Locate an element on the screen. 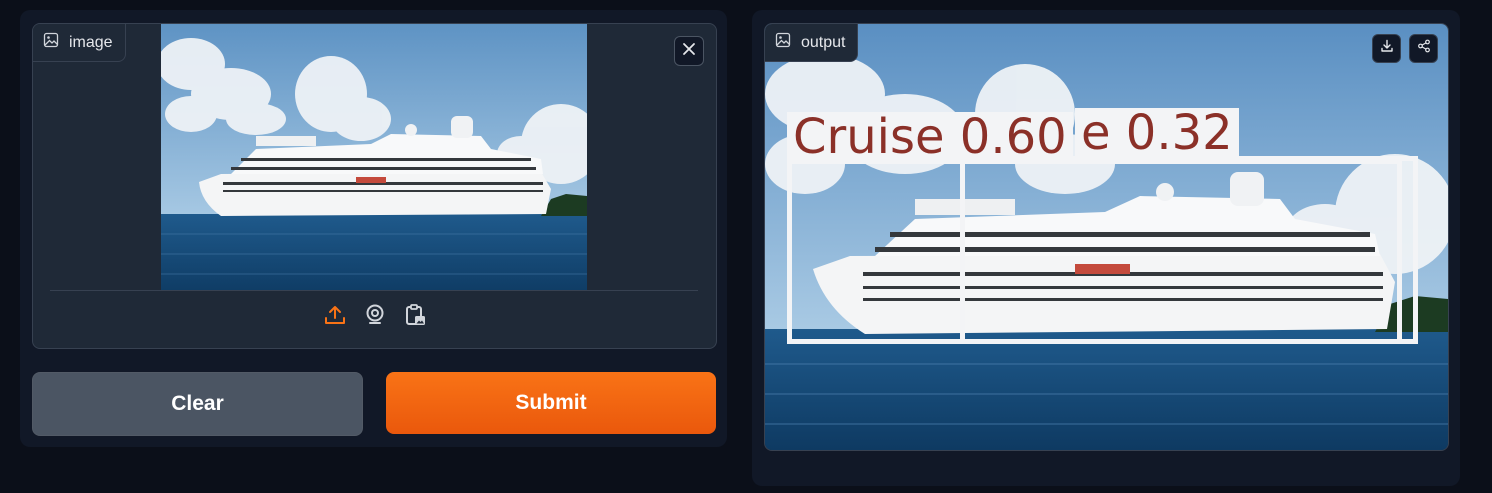 This screenshot has height=493, width=1492. output-label-text: output is located at coordinates (823, 42).